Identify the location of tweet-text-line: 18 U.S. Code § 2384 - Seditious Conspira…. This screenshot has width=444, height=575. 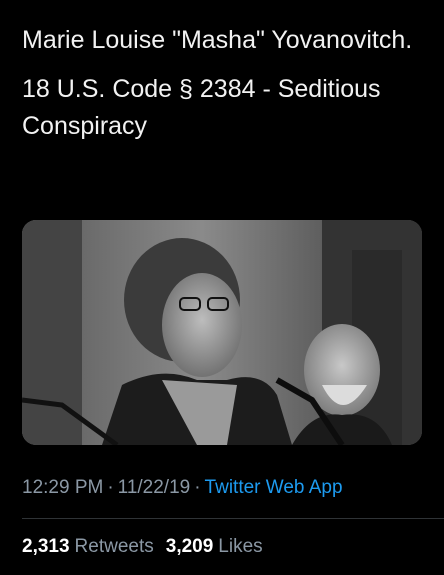
(201, 107).